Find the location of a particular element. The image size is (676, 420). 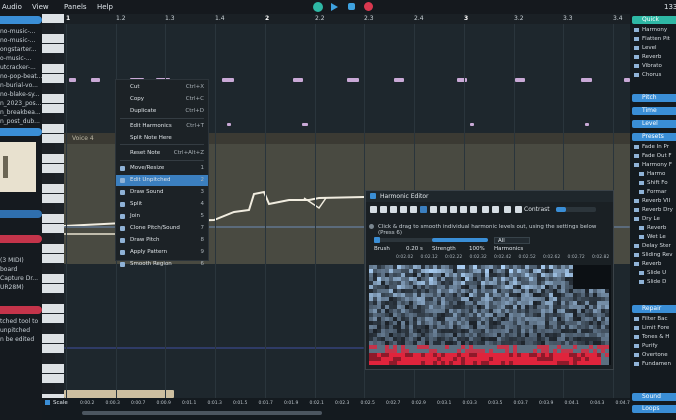

eye-icon is located at coordinates (507, 209).